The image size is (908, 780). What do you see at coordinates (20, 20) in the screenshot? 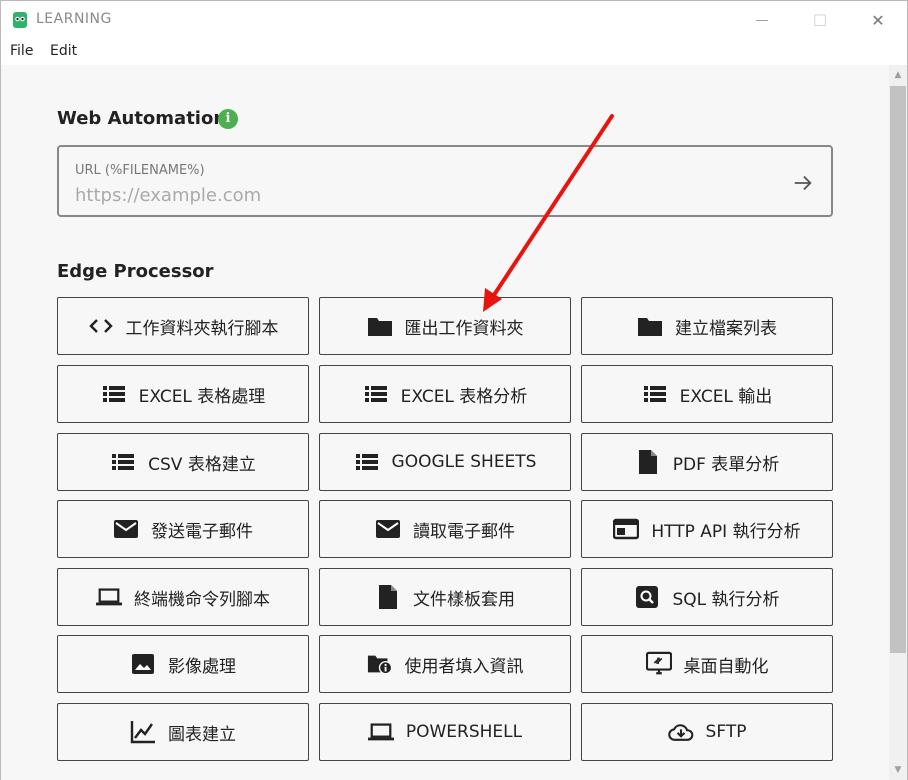
I see `app-logo-icon` at bounding box center [20, 20].